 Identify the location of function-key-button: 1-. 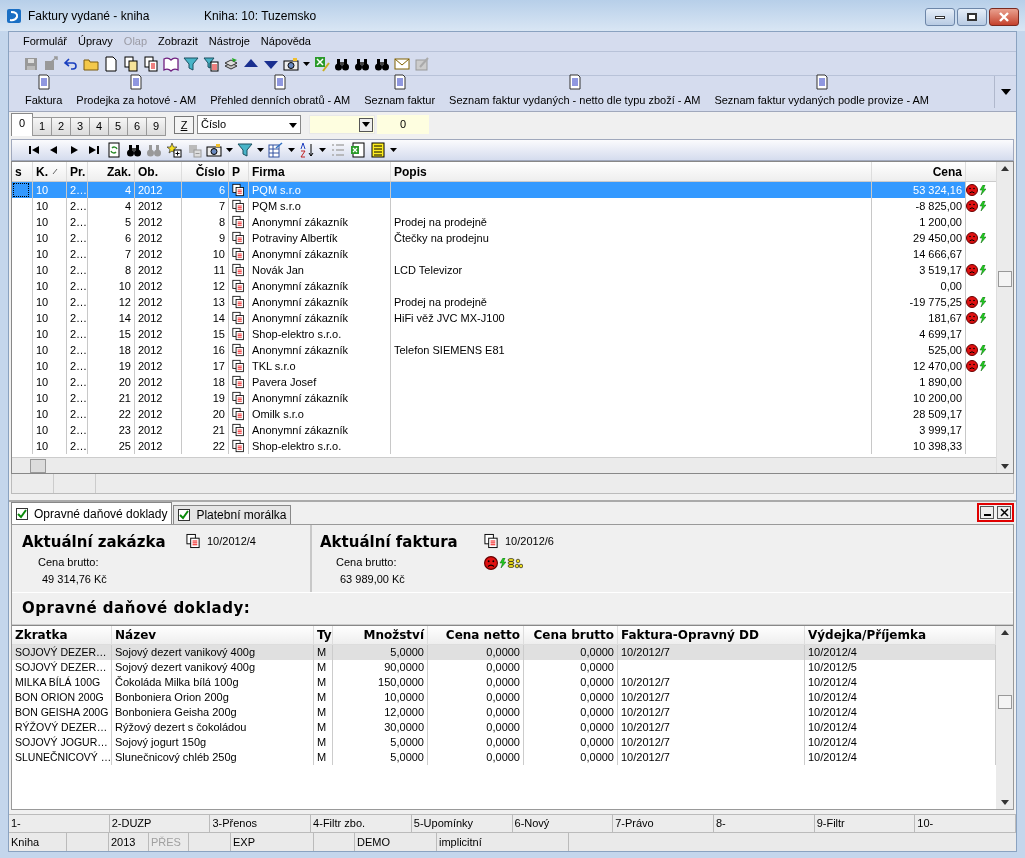
(59, 823).